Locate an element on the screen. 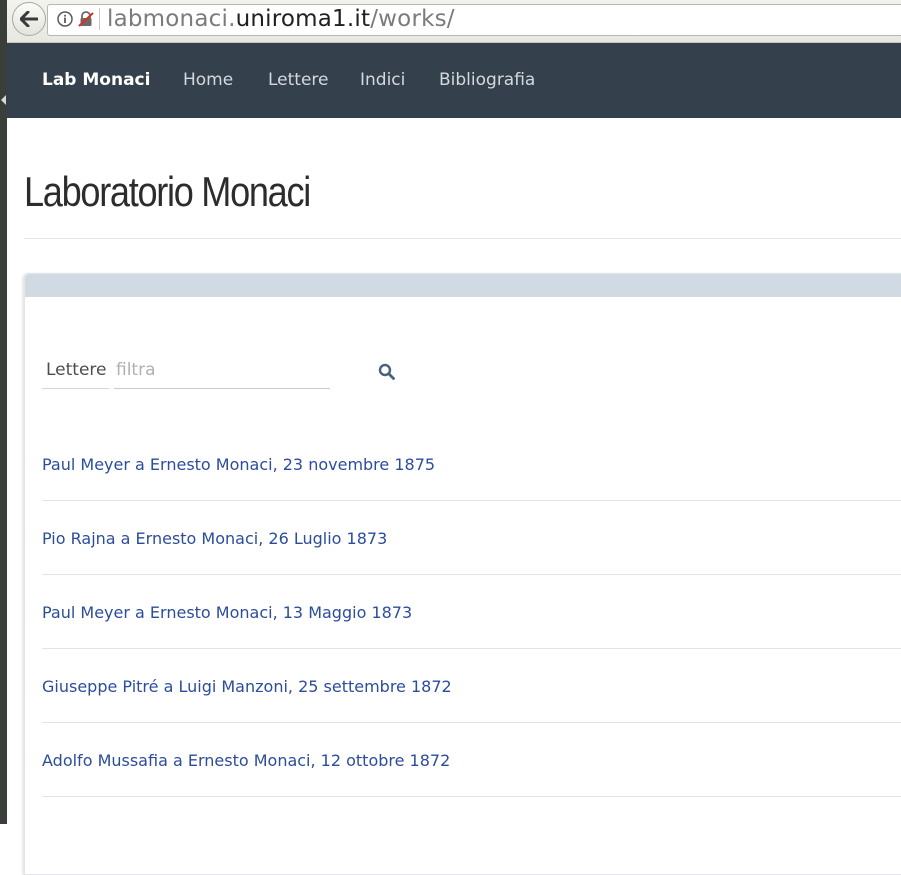 The height and width of the screenshot is (875, 901). url-prefix: labmonaci. is located at coordinates (171, 19).